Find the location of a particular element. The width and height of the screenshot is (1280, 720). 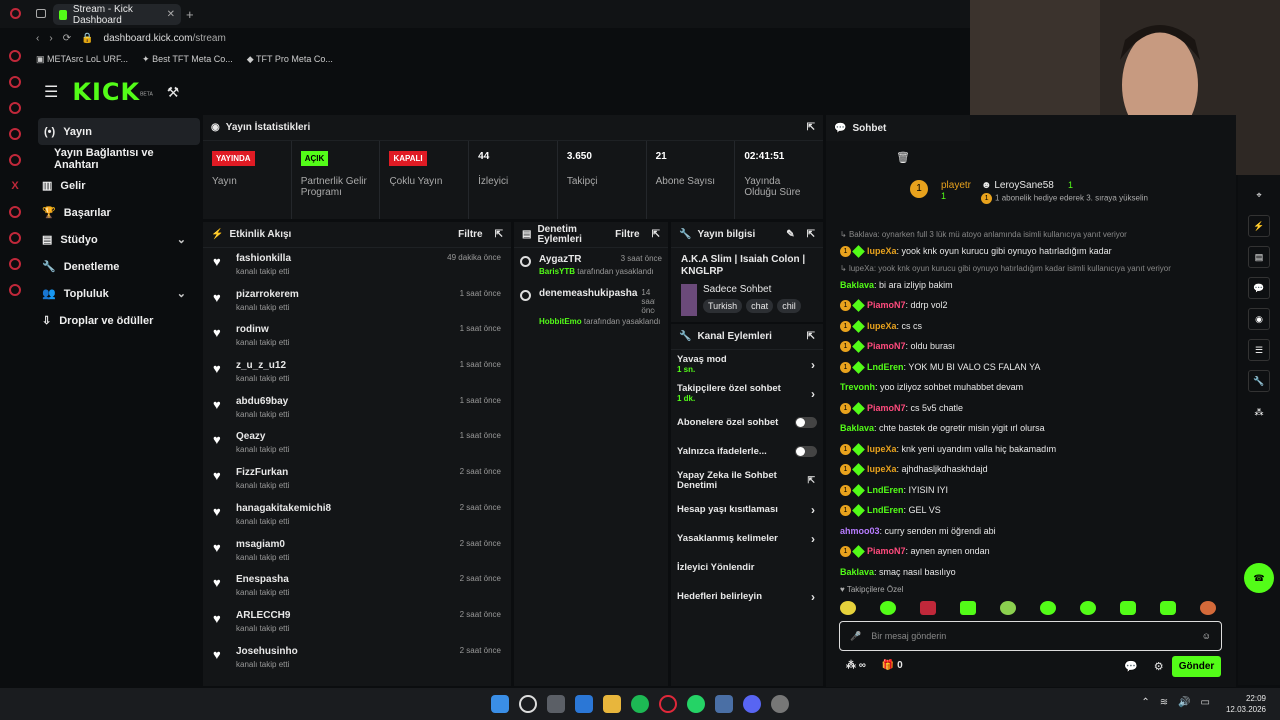

store-icon is located at coordinates (556, 704).